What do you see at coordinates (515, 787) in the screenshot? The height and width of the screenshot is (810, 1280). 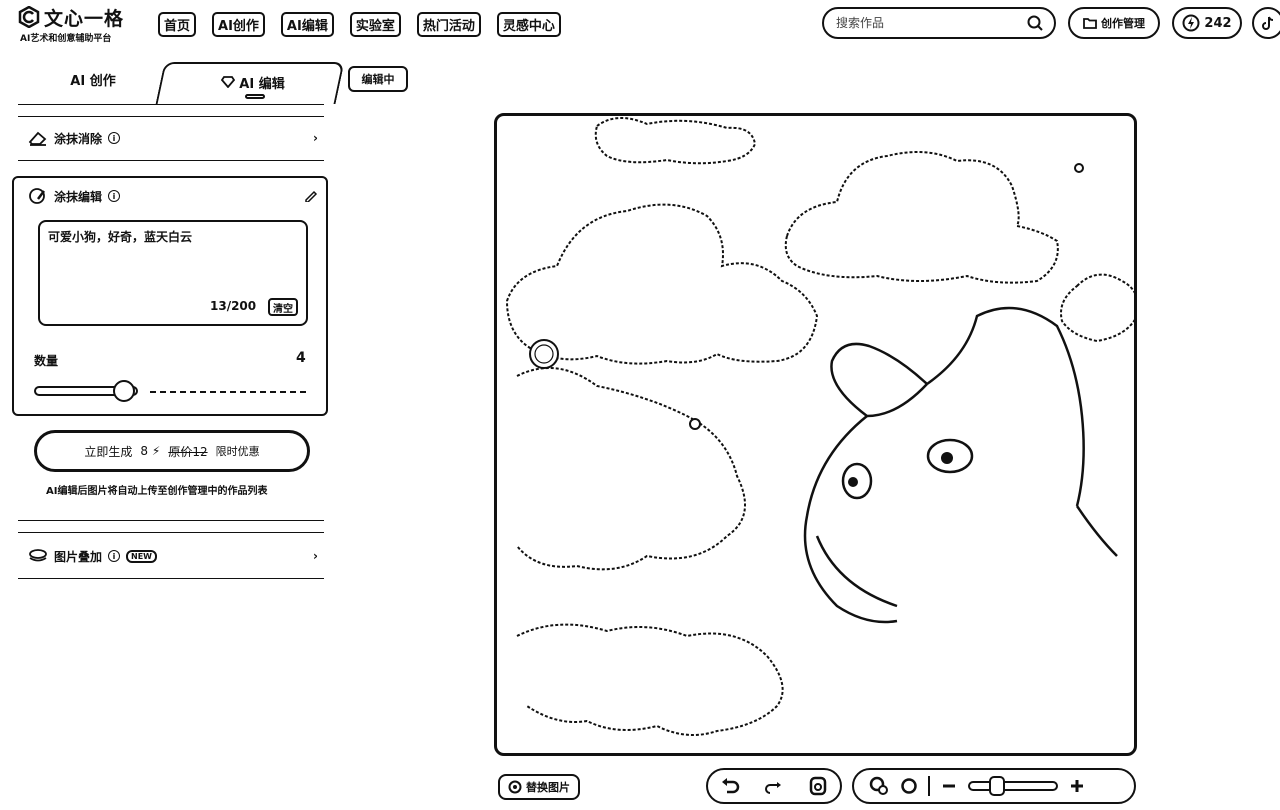 I see `replace-icon` at bounding box center [515, 787].